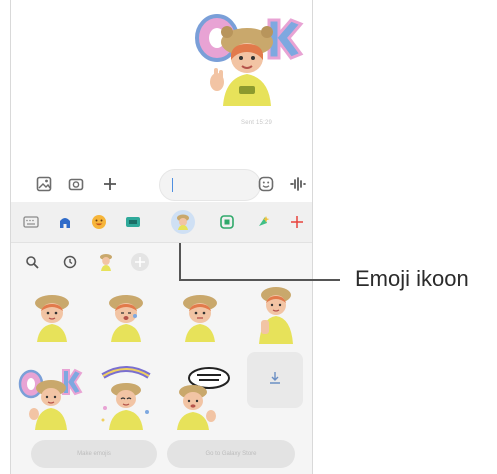 Image resolution: width=497 pixels, height=474 pixels. I want to click on keyboard-icon, so click(31, 222).